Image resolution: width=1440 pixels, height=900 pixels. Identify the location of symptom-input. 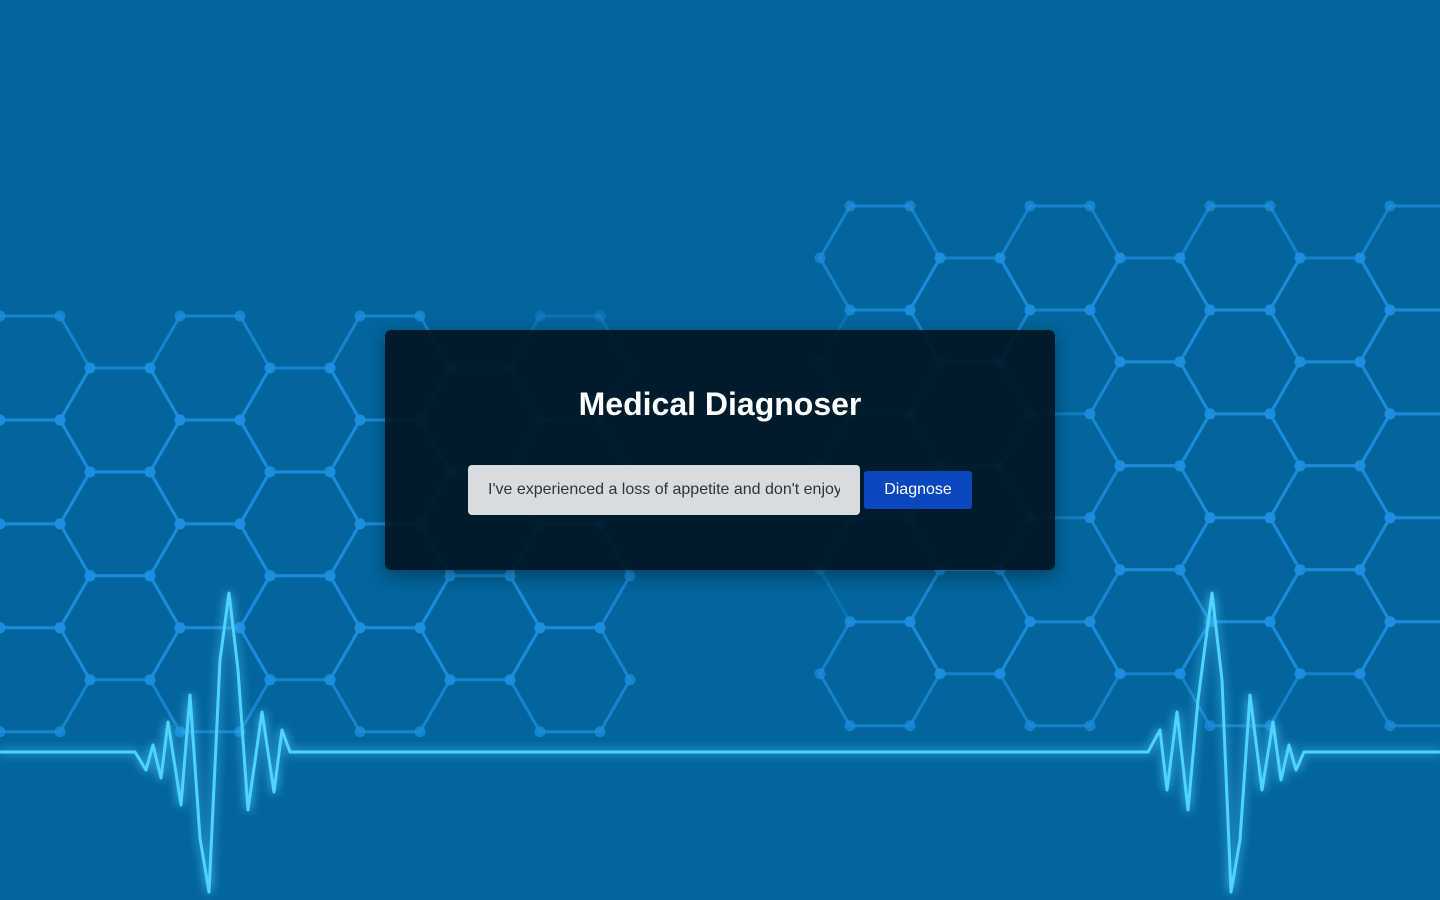
(664, 490).